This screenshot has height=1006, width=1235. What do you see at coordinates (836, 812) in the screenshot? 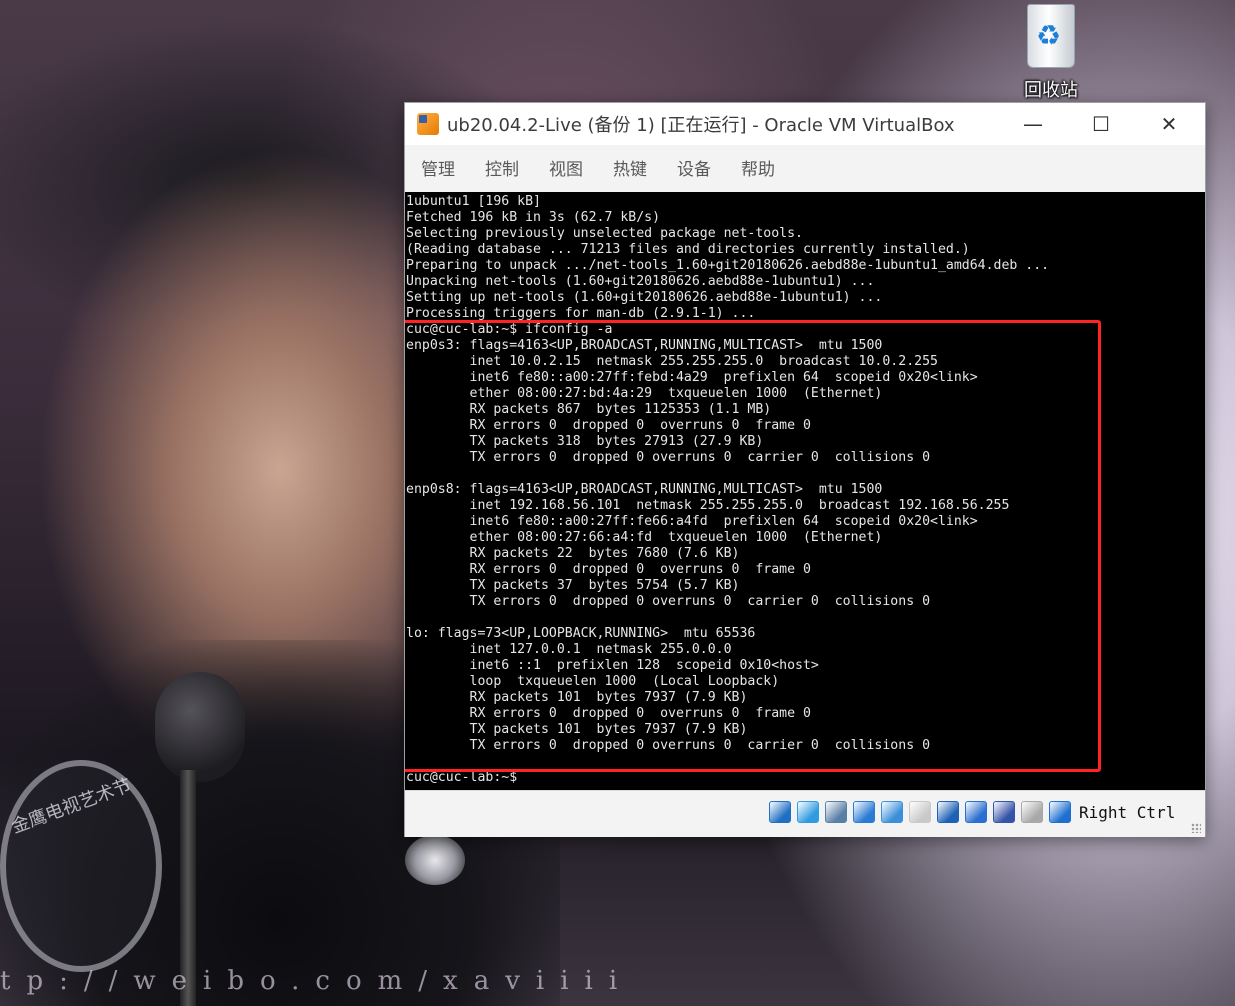
I see `audio-icon` at bounding box center [836, 812].